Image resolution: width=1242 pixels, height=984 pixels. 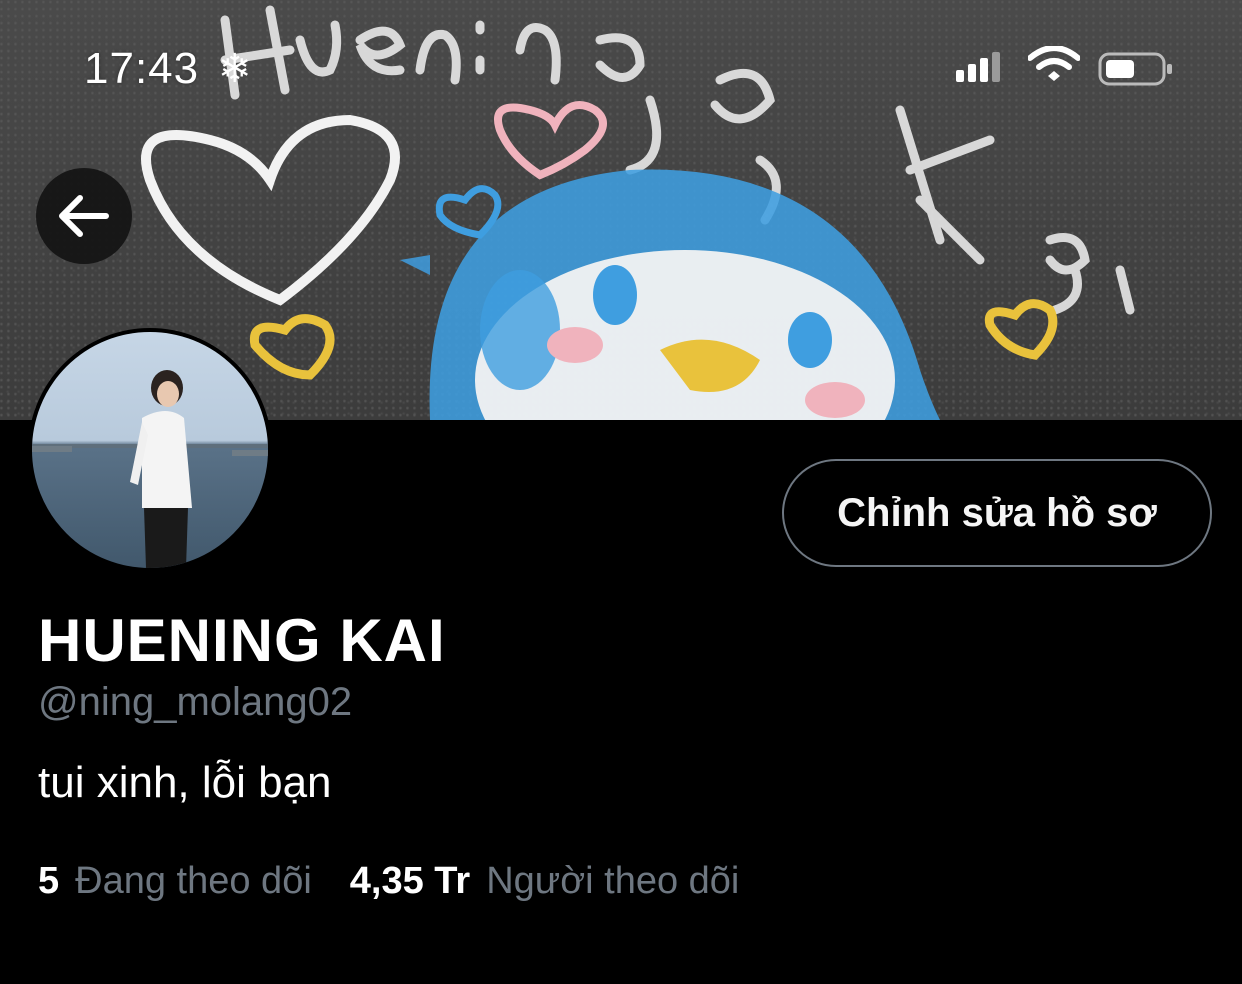 What do you see at coordinates (49, 881) in the screenshot?
I see `following-count: 5` at bounding box center [49, 881].